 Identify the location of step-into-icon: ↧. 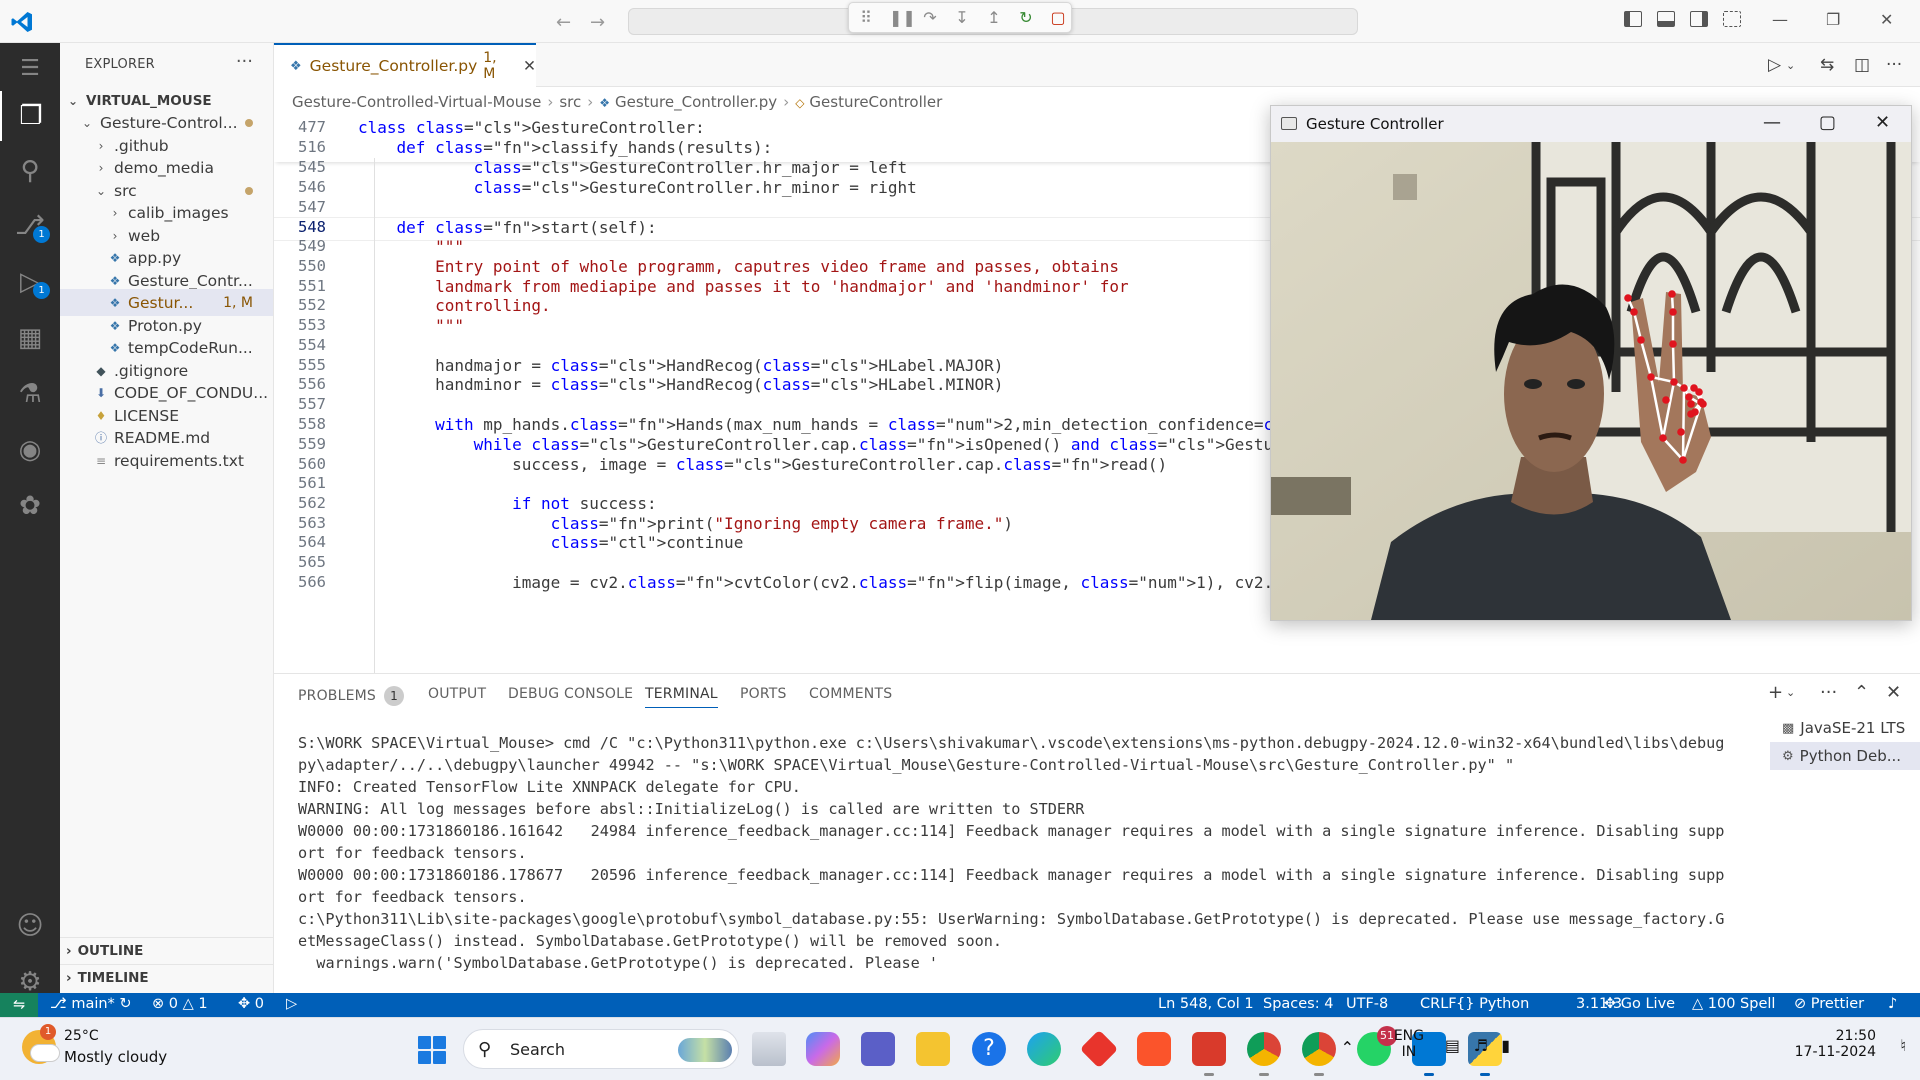
(962, 17).